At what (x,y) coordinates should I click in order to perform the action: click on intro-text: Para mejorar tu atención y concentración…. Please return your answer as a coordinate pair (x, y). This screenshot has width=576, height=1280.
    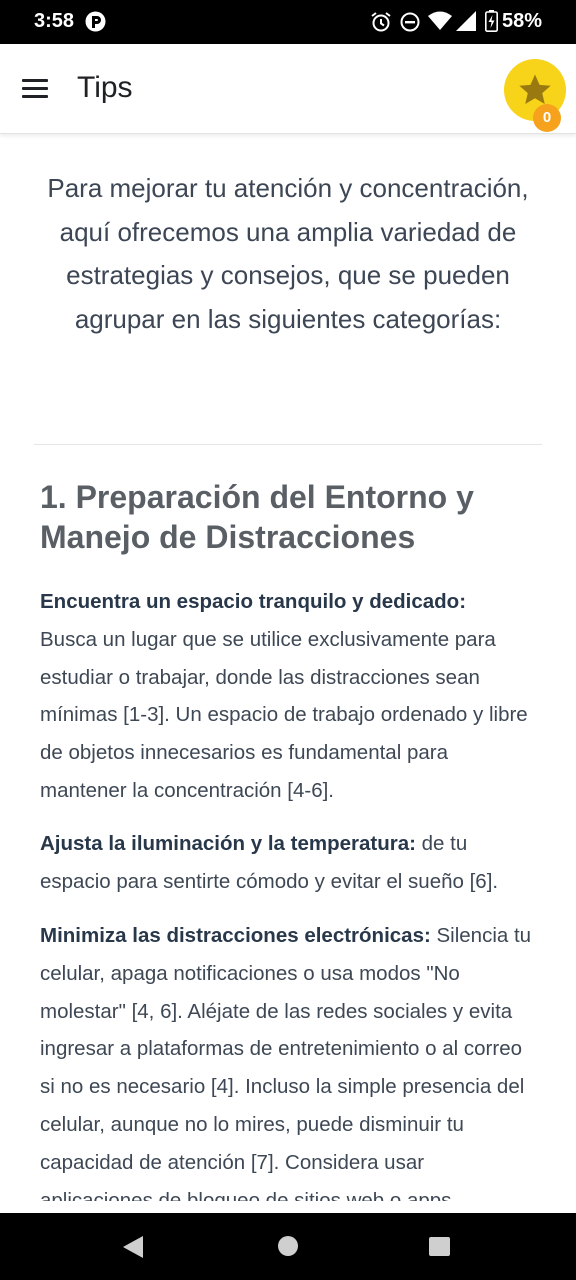
    Looking at the image, I should click on (288, 253).